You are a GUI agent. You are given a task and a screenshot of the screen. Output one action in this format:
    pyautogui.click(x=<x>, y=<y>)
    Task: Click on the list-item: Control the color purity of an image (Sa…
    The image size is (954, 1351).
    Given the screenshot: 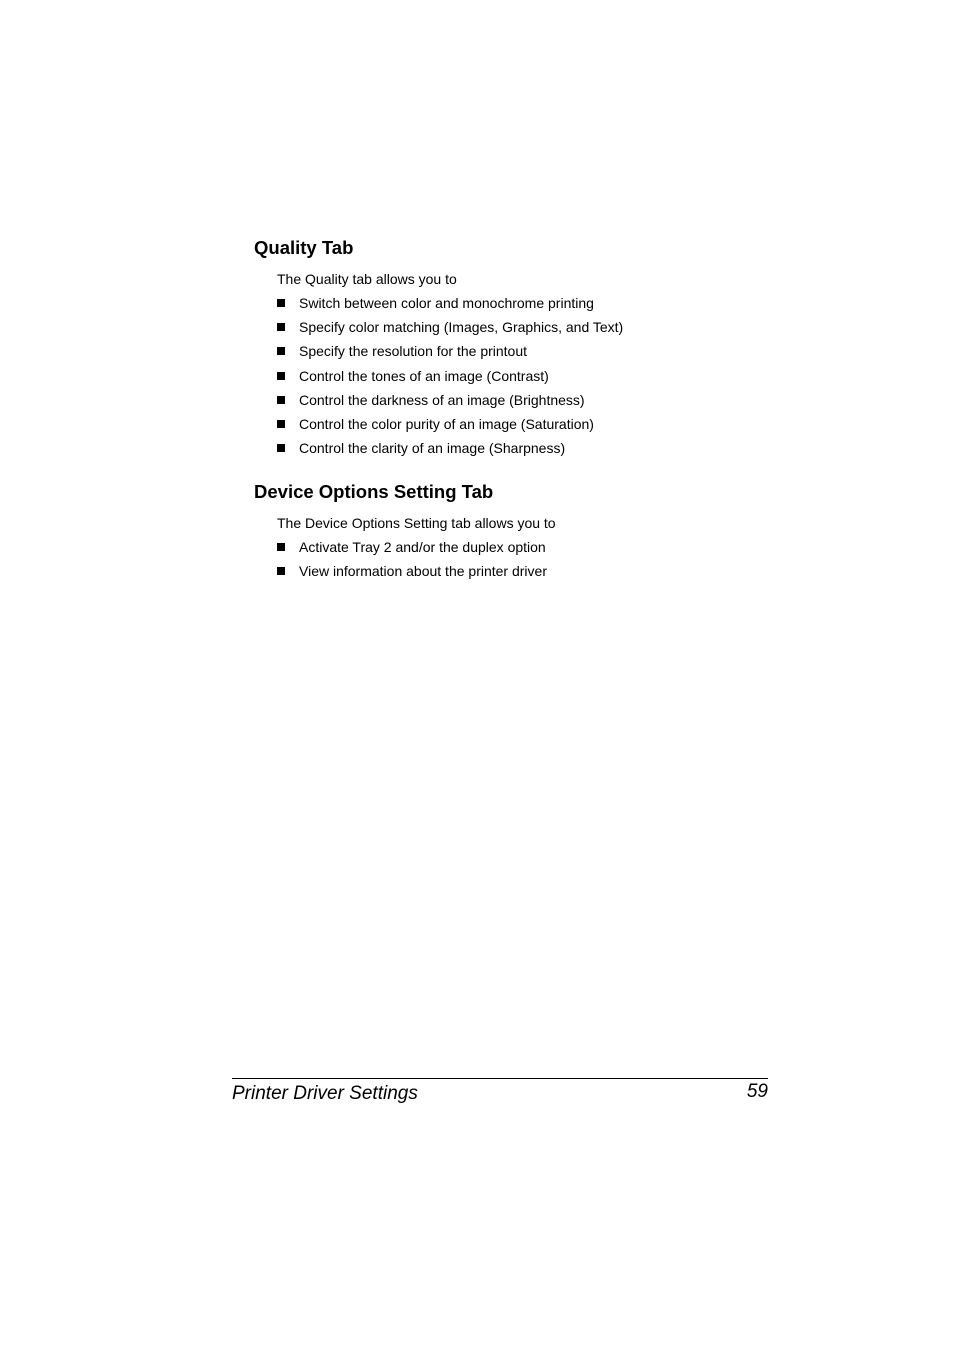 What is the action you would take?
    pyautogui.click(x=450, y=429)
    